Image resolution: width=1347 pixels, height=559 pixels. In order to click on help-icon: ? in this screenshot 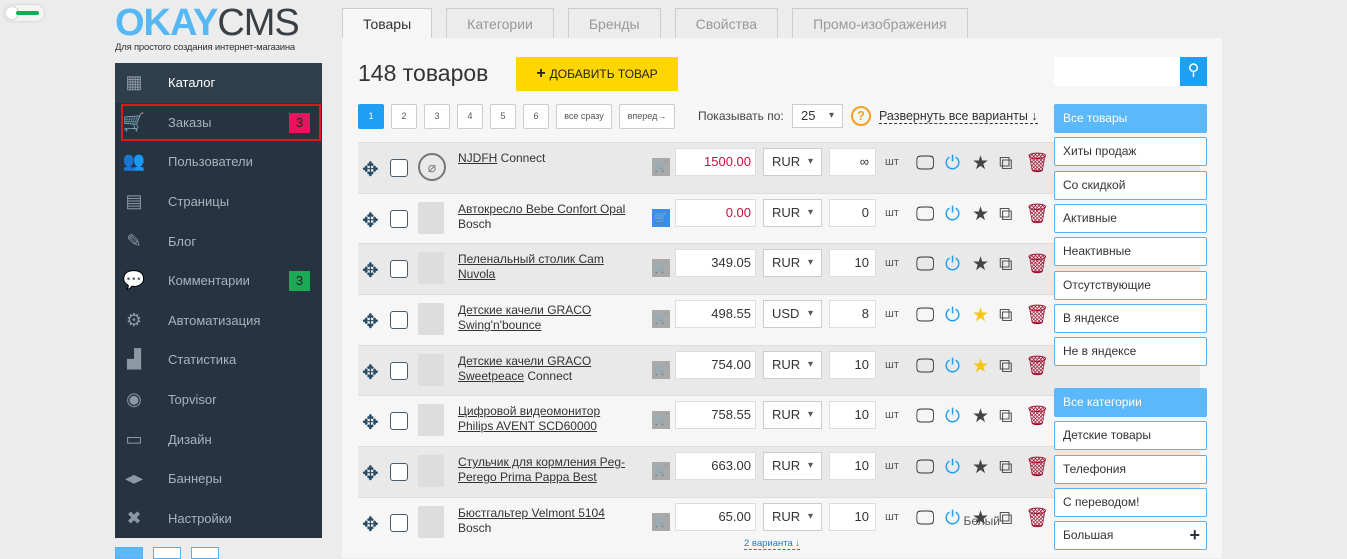, I will do `click(861, 116)`.